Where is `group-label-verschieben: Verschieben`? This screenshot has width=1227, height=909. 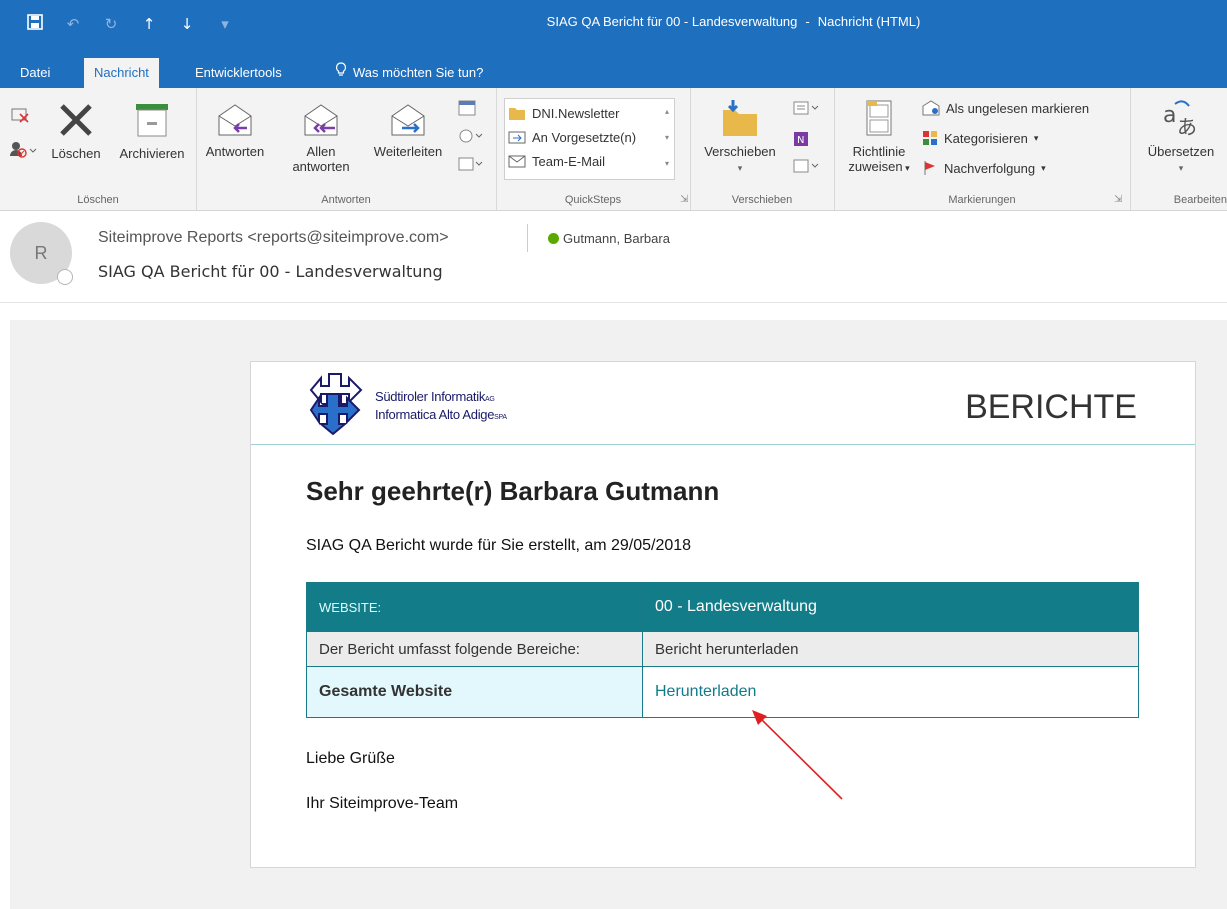 group-label-verschieben: Verschieben is located at coordinates (762, 200).